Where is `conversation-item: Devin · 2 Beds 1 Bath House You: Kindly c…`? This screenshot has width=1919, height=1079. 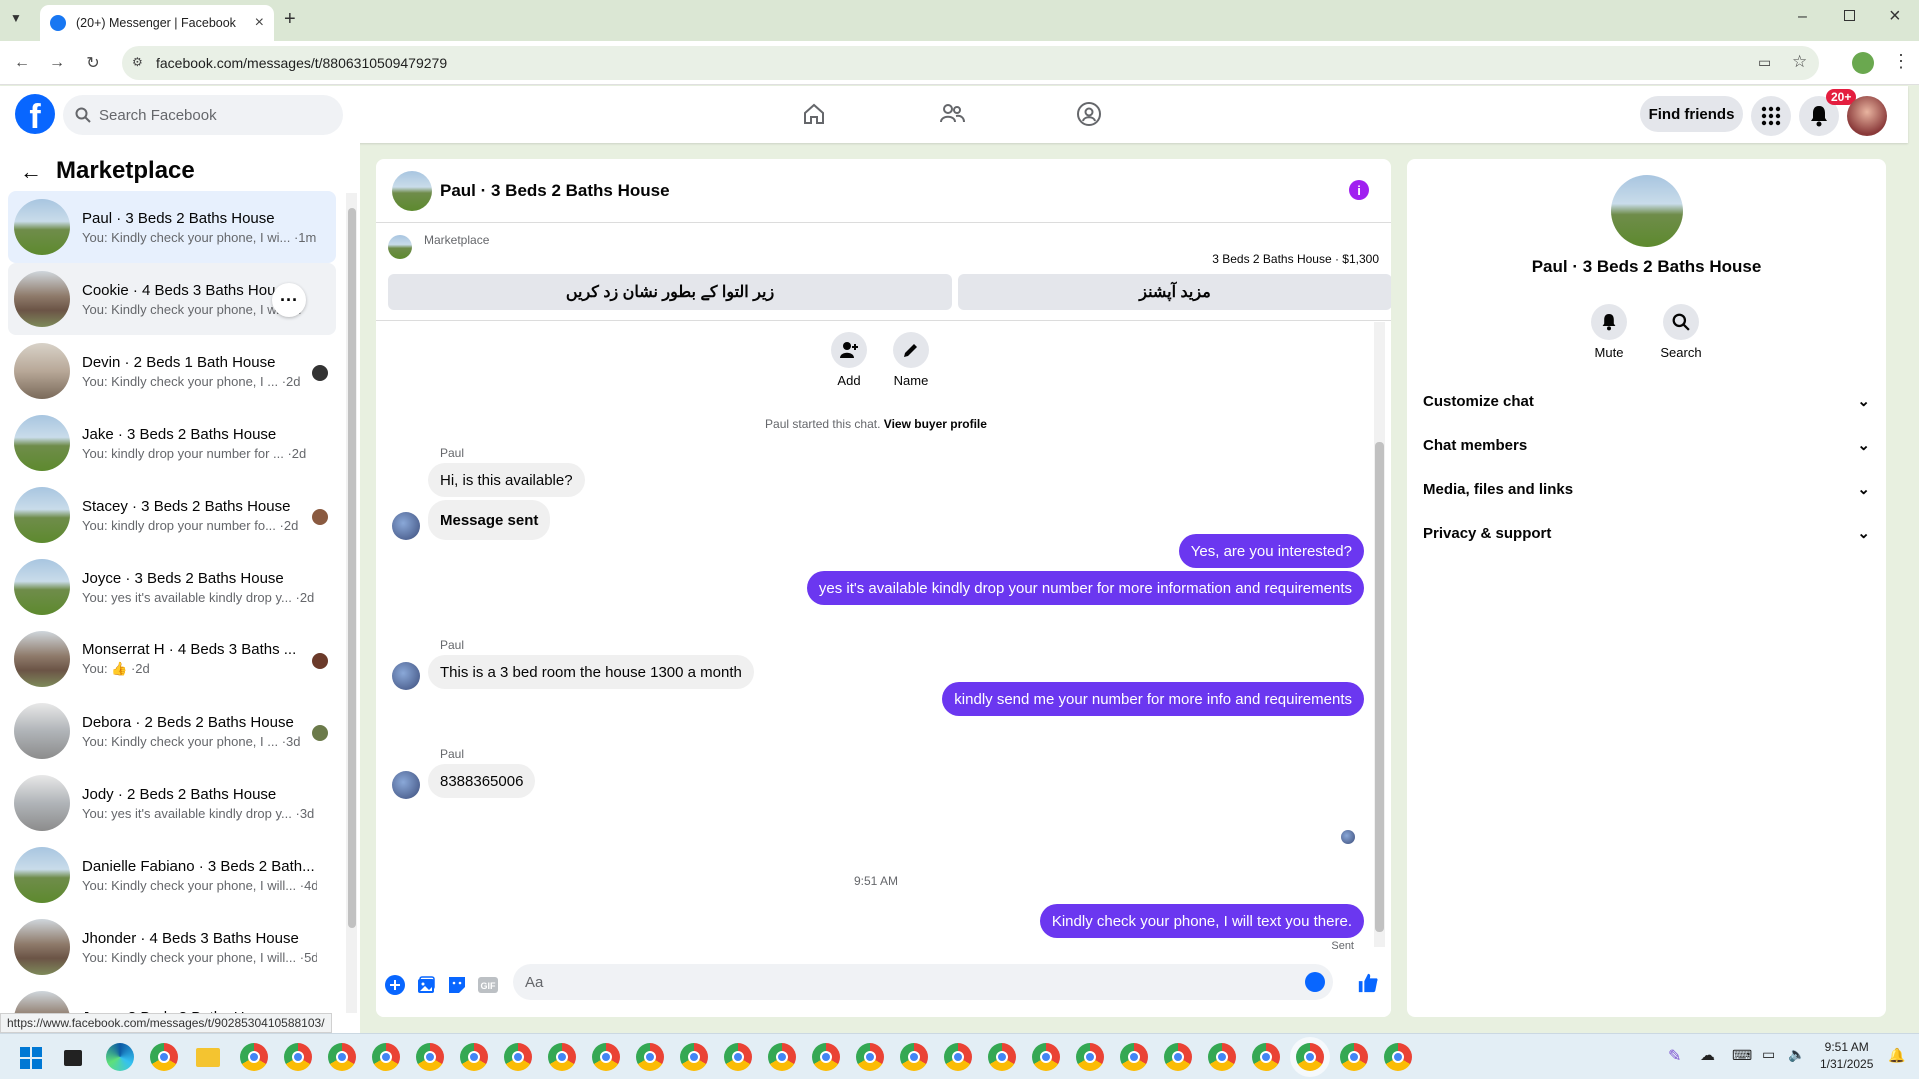
conversation-item: Devin · 2 Beds 1 Bath House You: Kindly c… is located at coordinates (172, 371).